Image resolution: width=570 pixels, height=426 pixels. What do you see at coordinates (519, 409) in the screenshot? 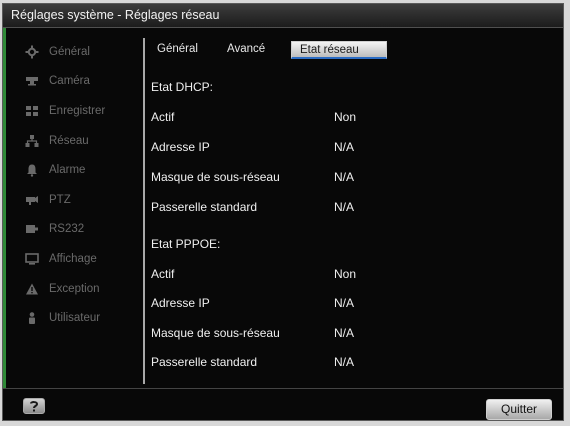
I see `quit-button: Quitter` at bounding box center [519, 409].